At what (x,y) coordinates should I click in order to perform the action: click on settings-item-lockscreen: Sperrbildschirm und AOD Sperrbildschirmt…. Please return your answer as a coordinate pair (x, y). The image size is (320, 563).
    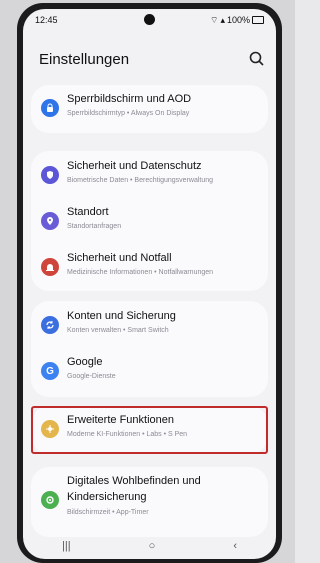
    Looking at the image, I should click on (149, 109).